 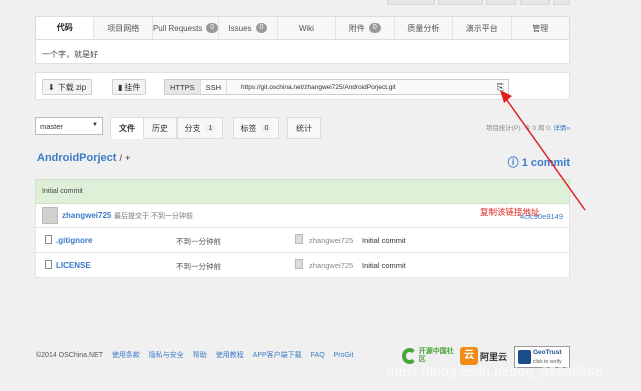 What do you see at coordinates (51, 126) in the screenshot?
I see `branch-value: master` at bounding box center [51, 126].